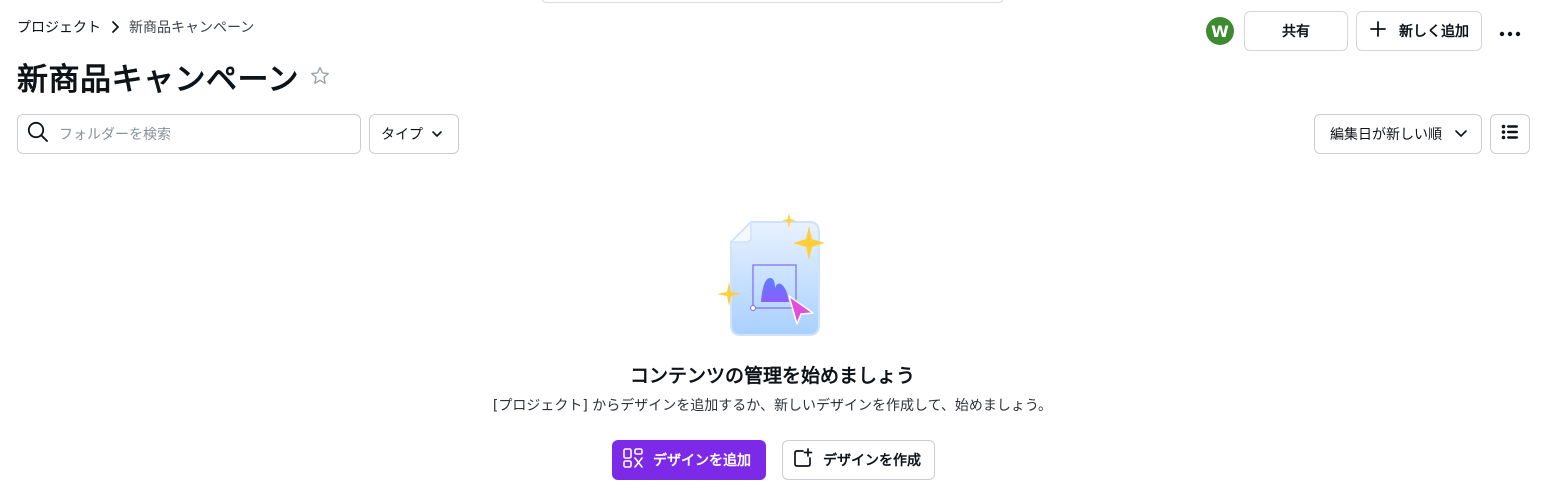  I want to click on share-button: 共有, so click(1296, 31).